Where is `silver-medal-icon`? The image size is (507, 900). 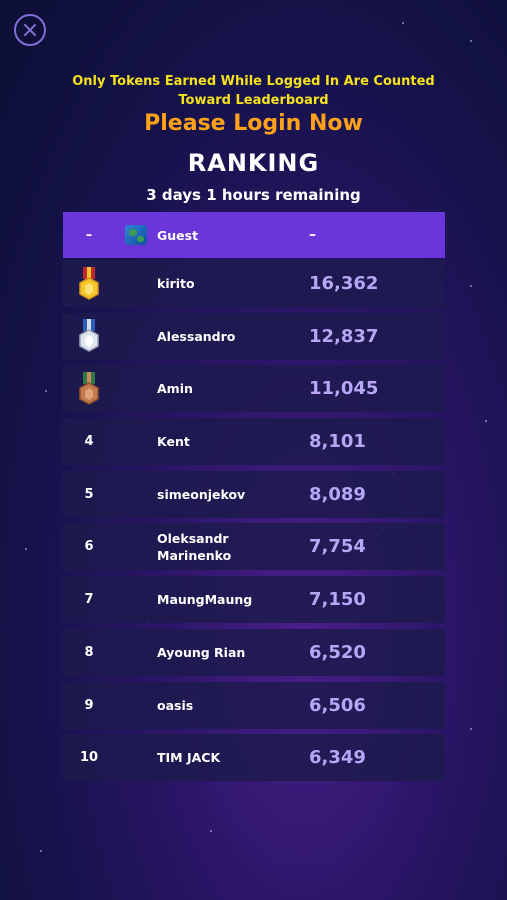 silver-medal-icon is located at coordinates (89, 336).